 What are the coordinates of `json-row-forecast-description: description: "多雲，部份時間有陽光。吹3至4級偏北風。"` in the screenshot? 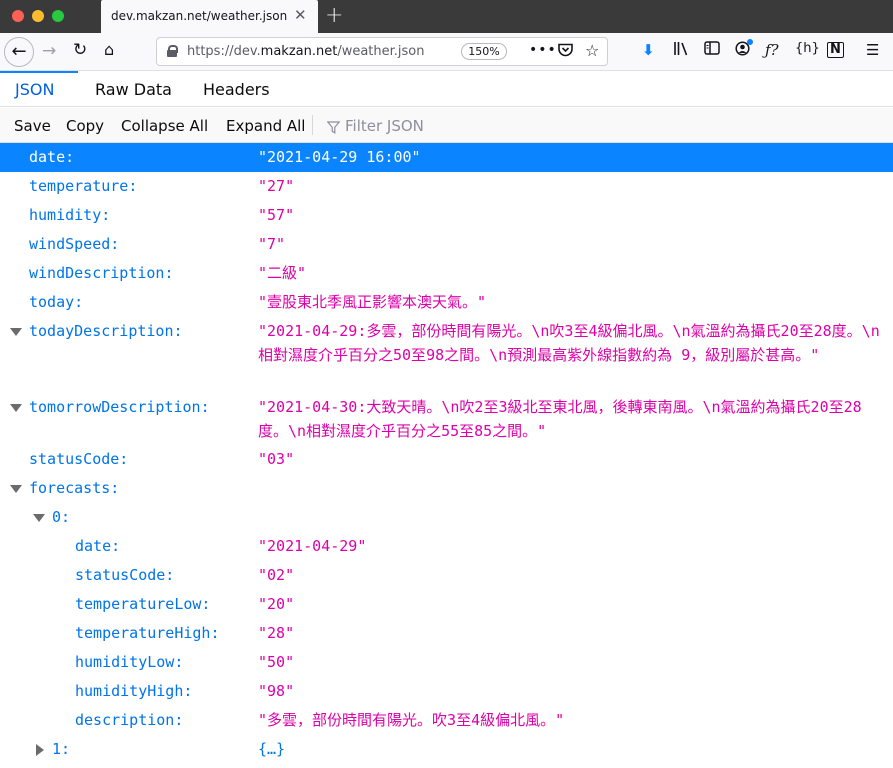 It's located at (446, 720).